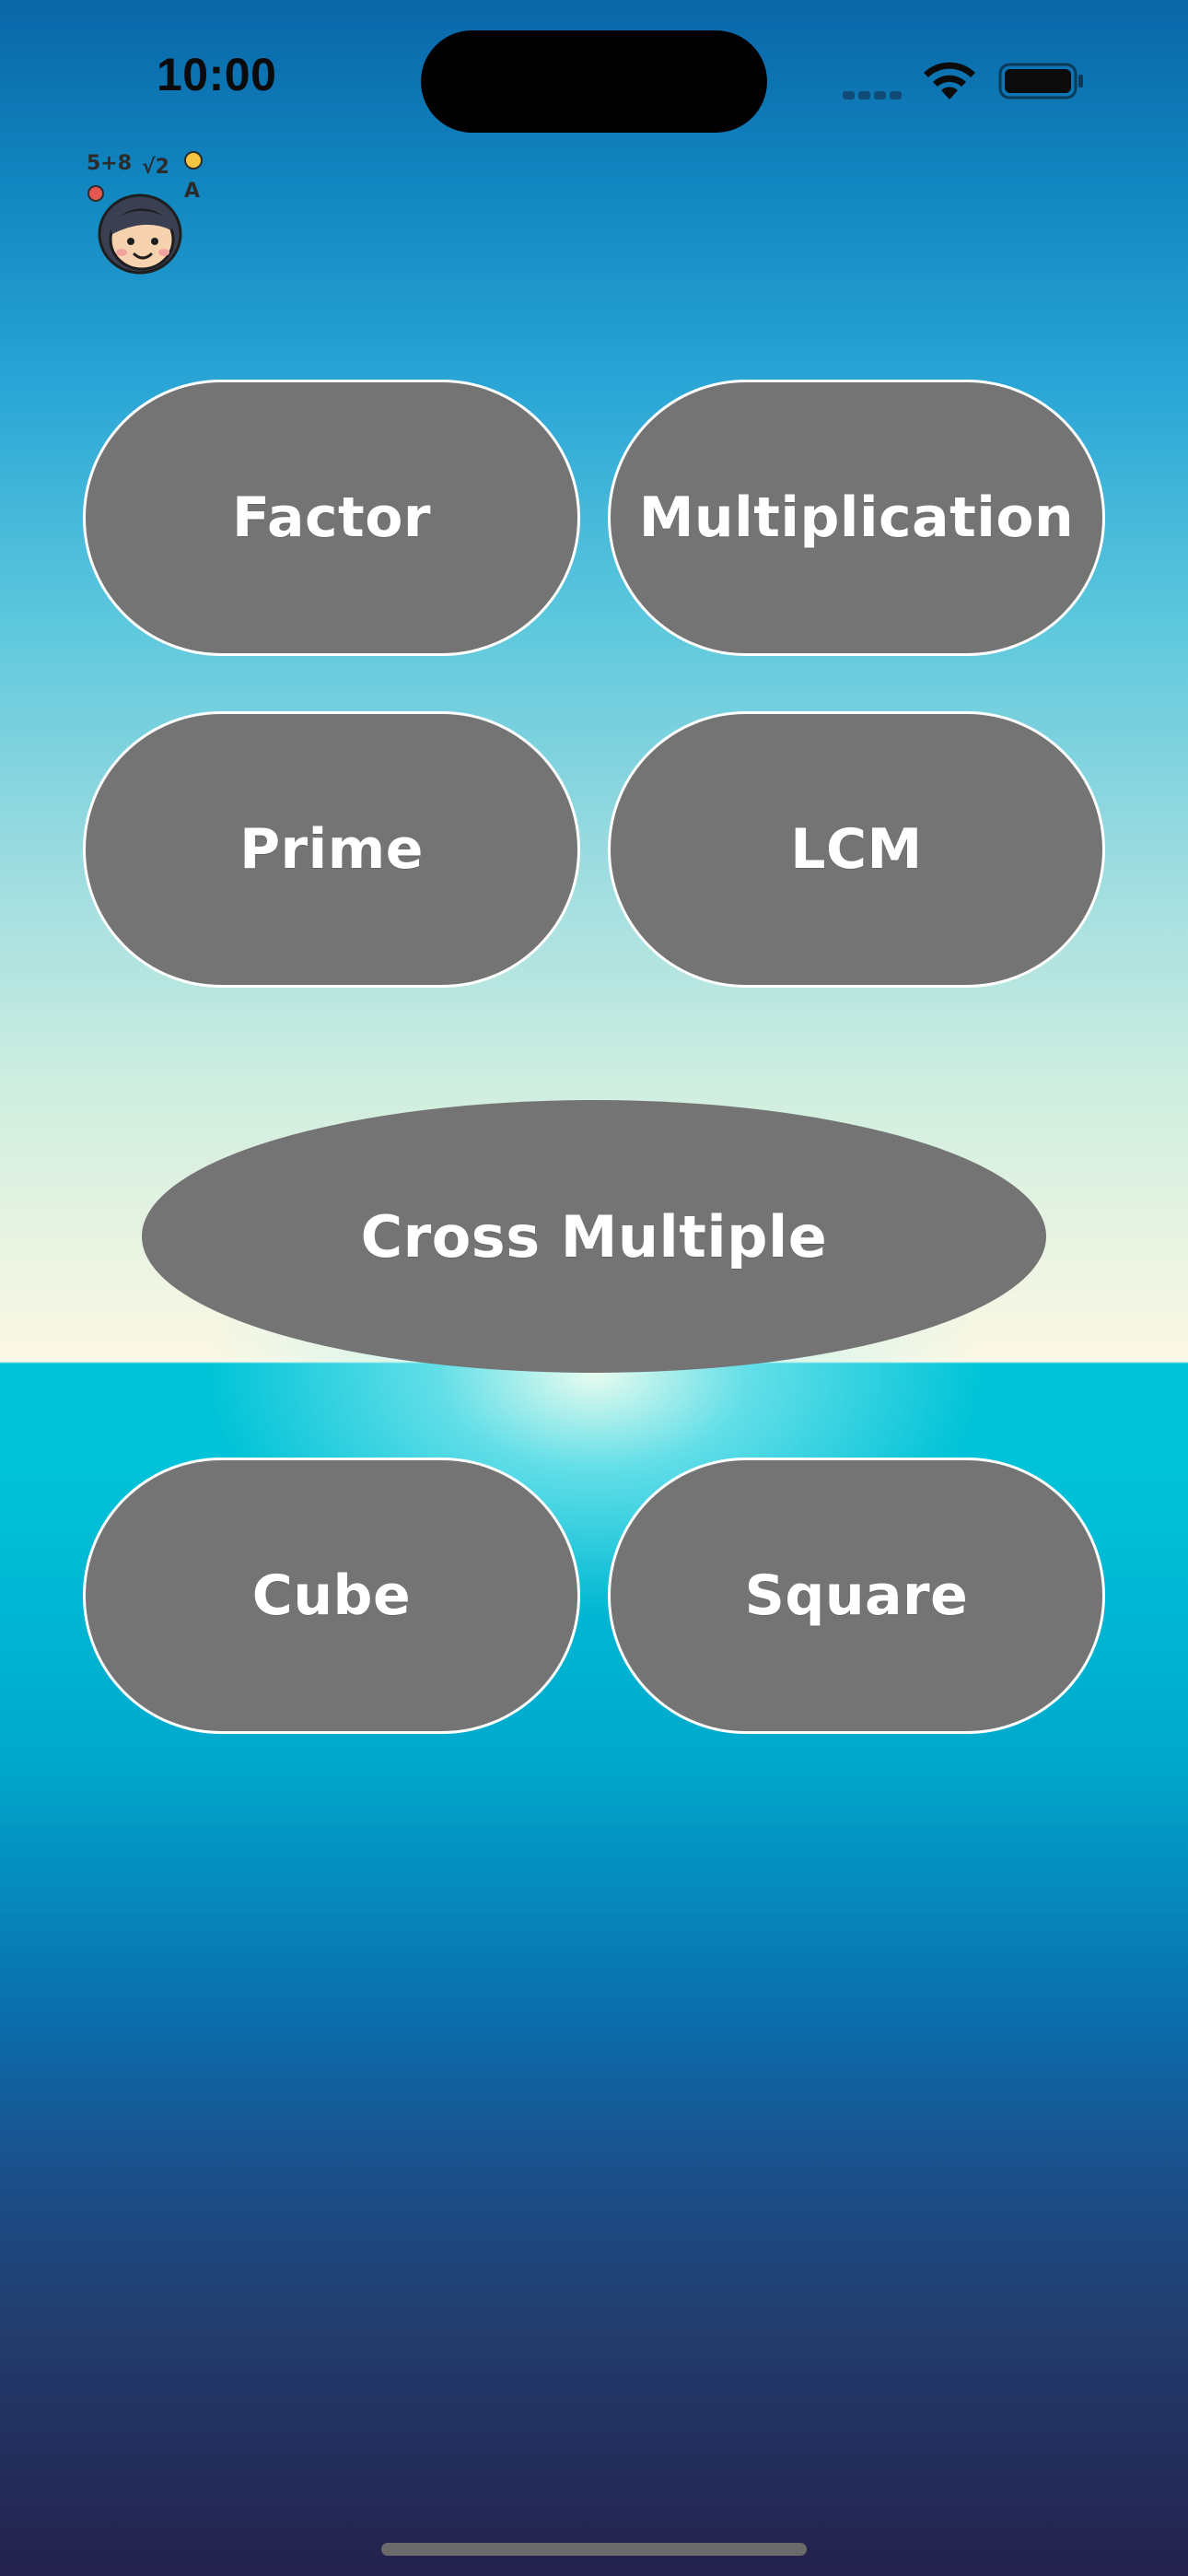 This screenshot has width=1188, height=2576. What do you see at coordinates (594, 81) in the screenshot?
I see `dynamic-island` at bounding box center [594, 81].